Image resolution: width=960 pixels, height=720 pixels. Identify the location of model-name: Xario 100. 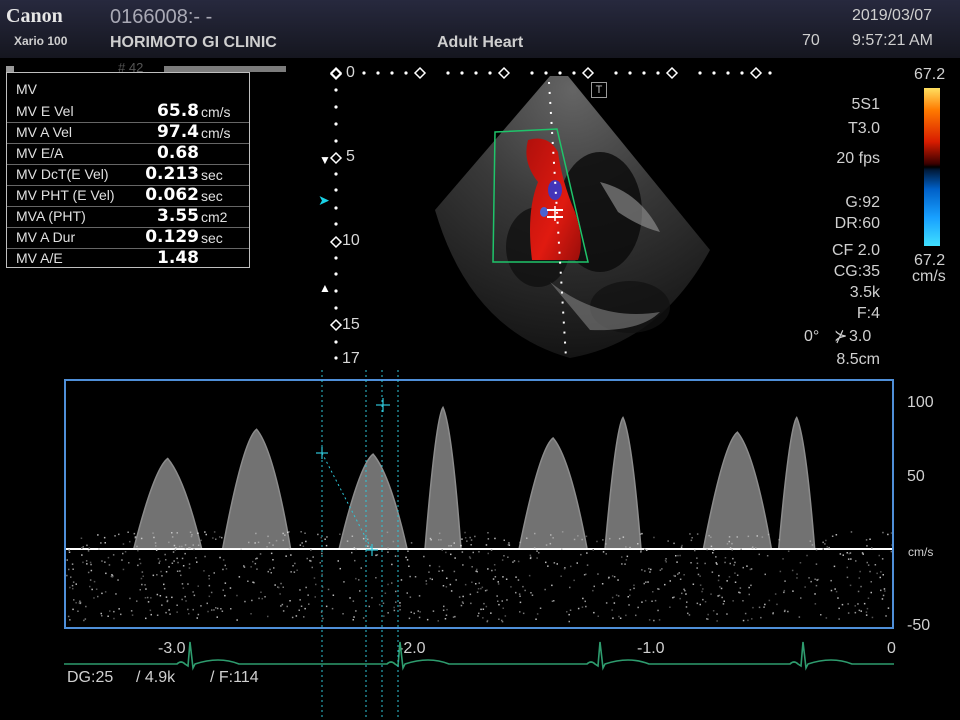
(41, 41).